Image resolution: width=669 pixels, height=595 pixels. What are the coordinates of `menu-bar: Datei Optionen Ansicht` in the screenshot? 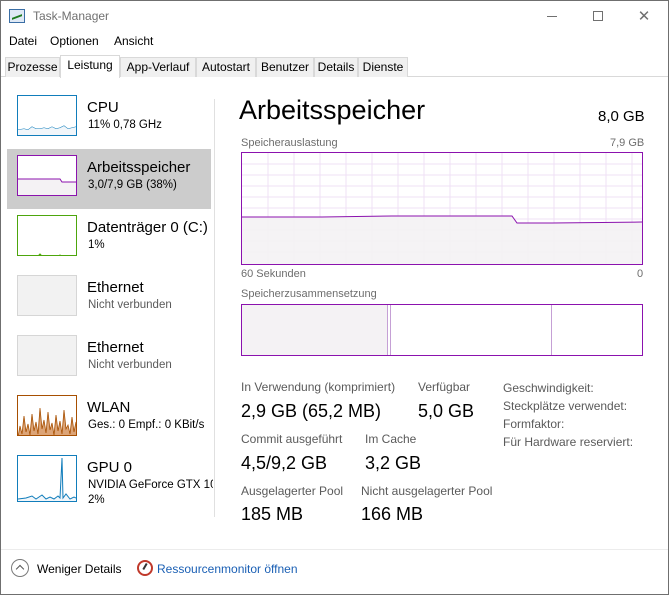 It's located at (334, 42).